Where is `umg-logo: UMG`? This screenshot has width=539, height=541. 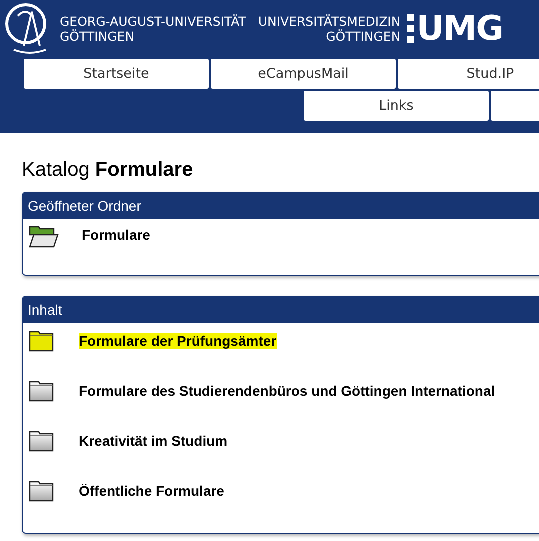 umg-logo: UMG is located at coordinates (460, 28).